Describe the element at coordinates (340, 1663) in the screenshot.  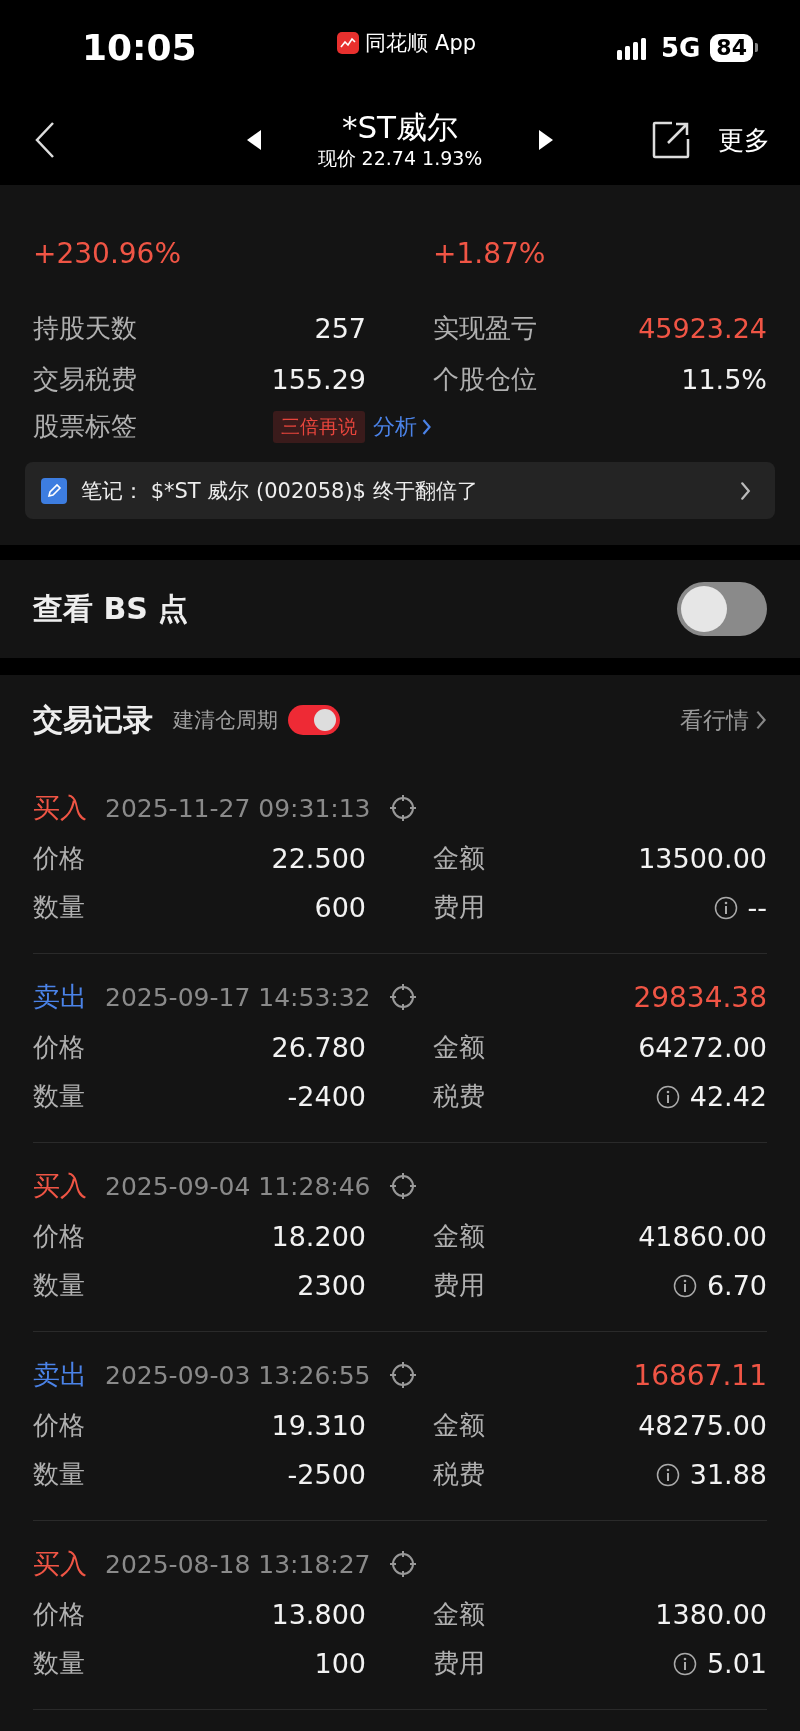
I see `field-value: 100` at that location.